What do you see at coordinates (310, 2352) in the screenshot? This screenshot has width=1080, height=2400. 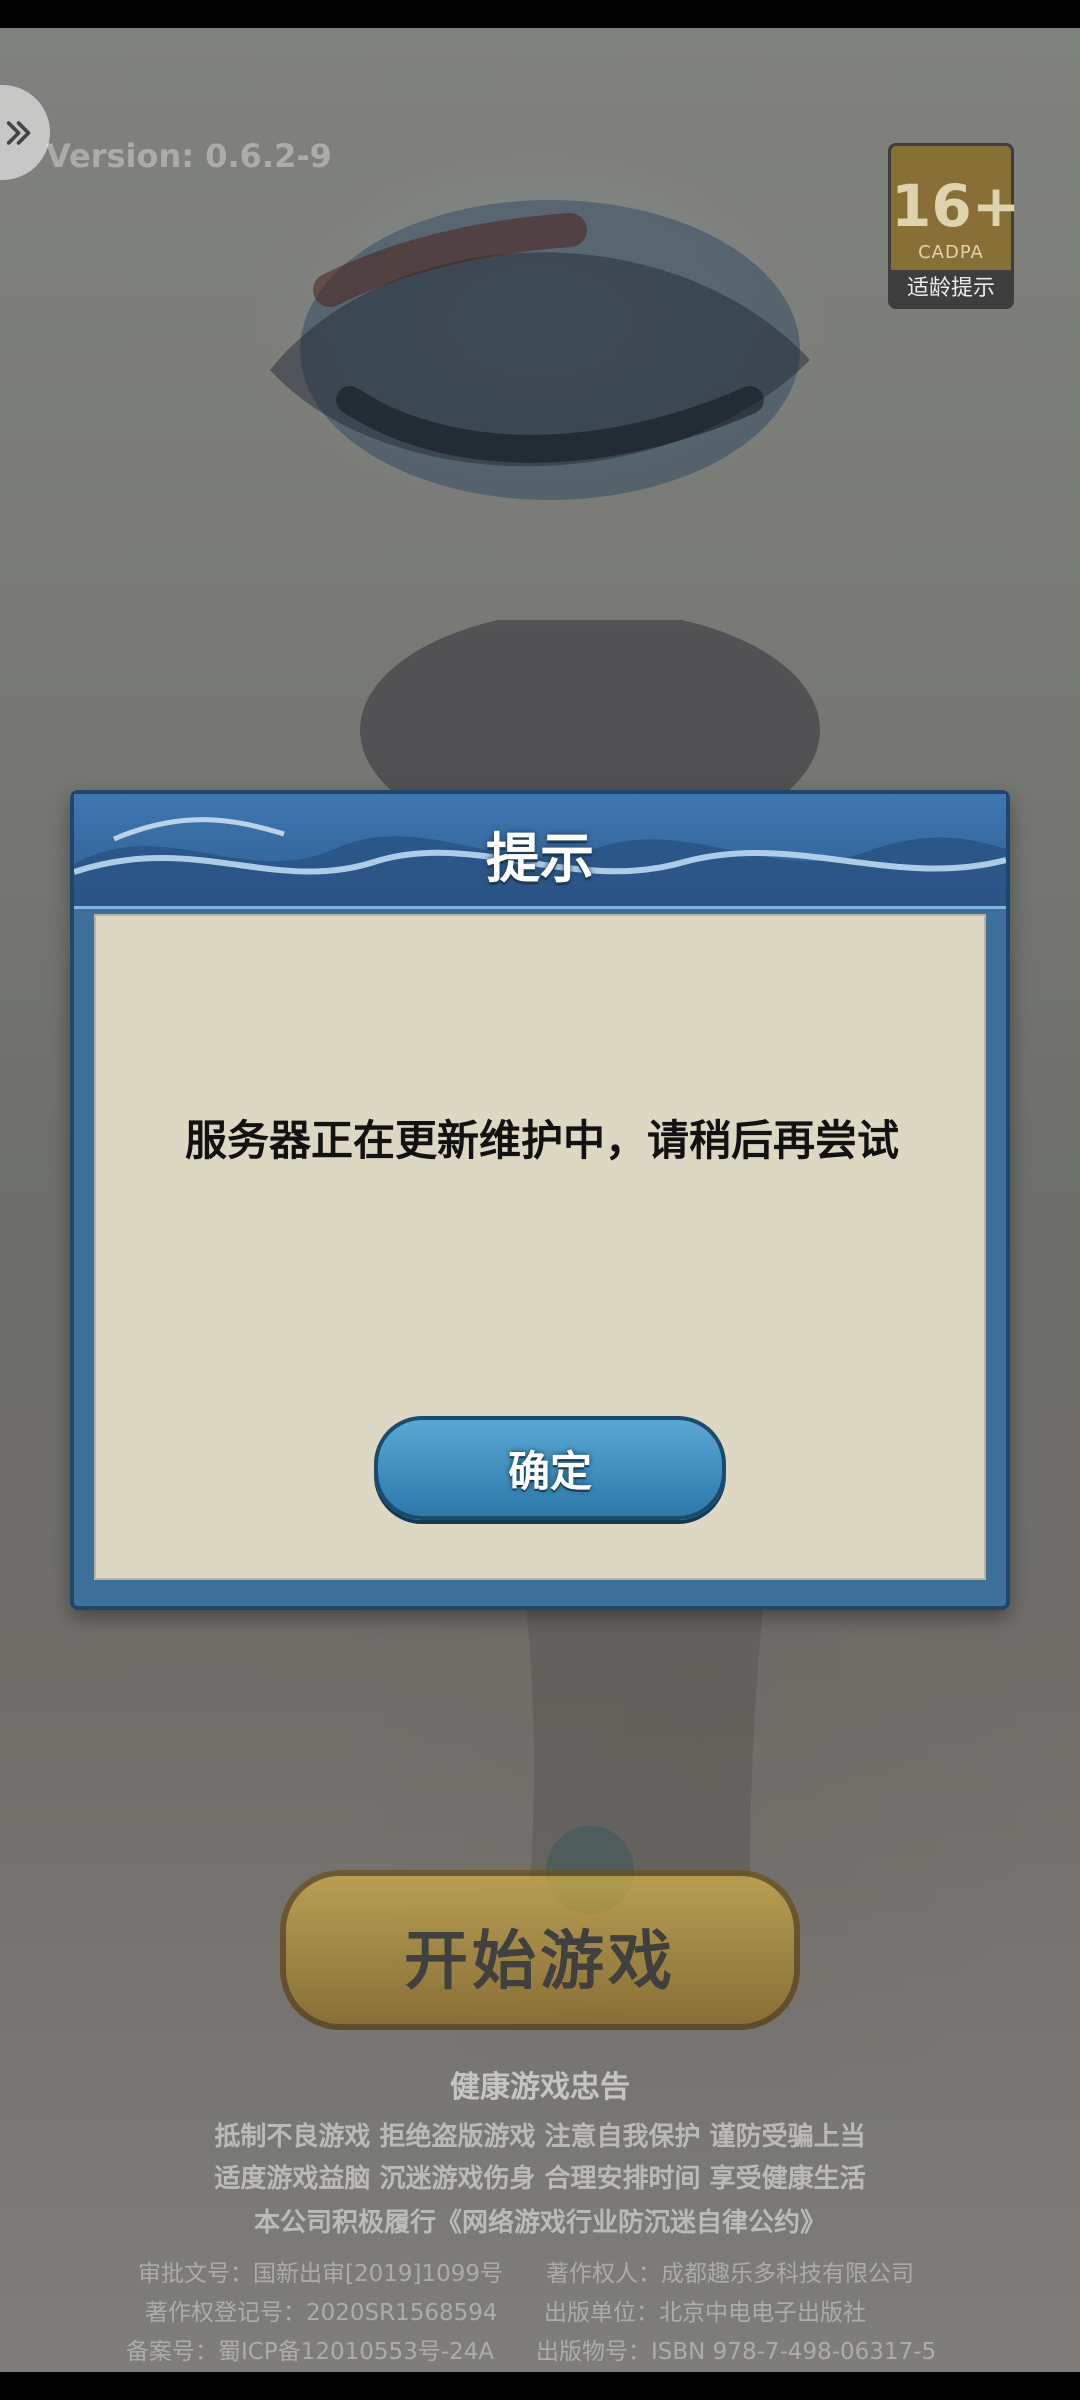 I see `icp-number: 备案号：蜀ICP备12010553号-24A` at bounding box center [310, 2352].